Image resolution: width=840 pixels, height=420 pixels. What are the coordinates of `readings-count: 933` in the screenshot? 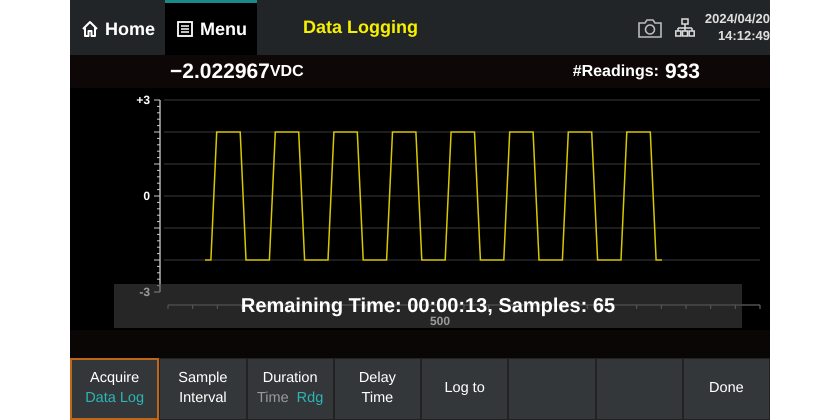 It's located at (682, 71).